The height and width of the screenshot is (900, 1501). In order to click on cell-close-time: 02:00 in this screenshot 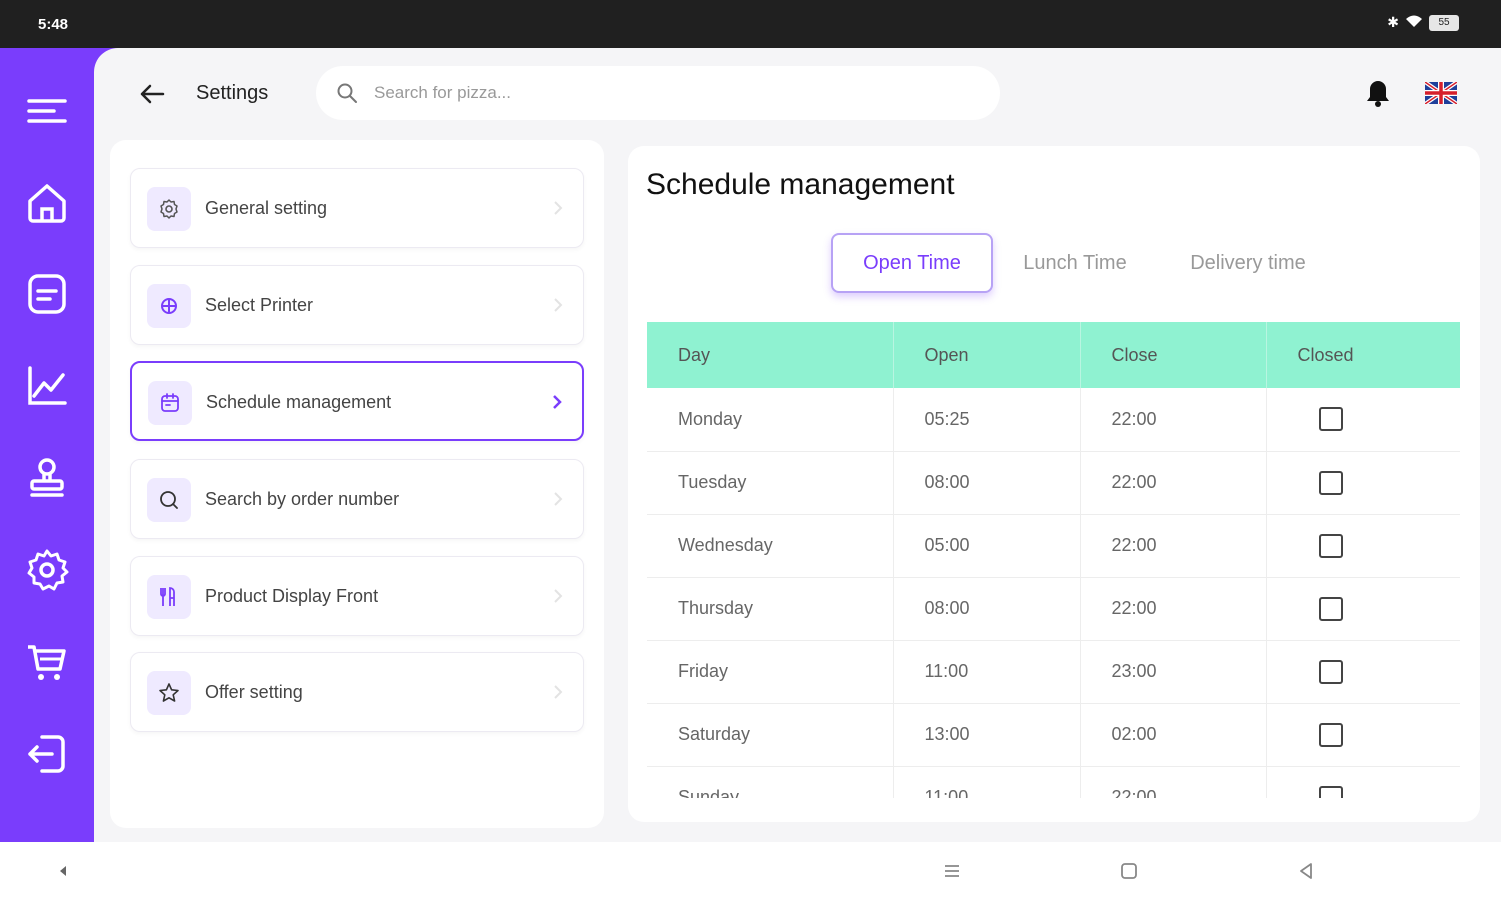, I will do `click(1173, 734)`.